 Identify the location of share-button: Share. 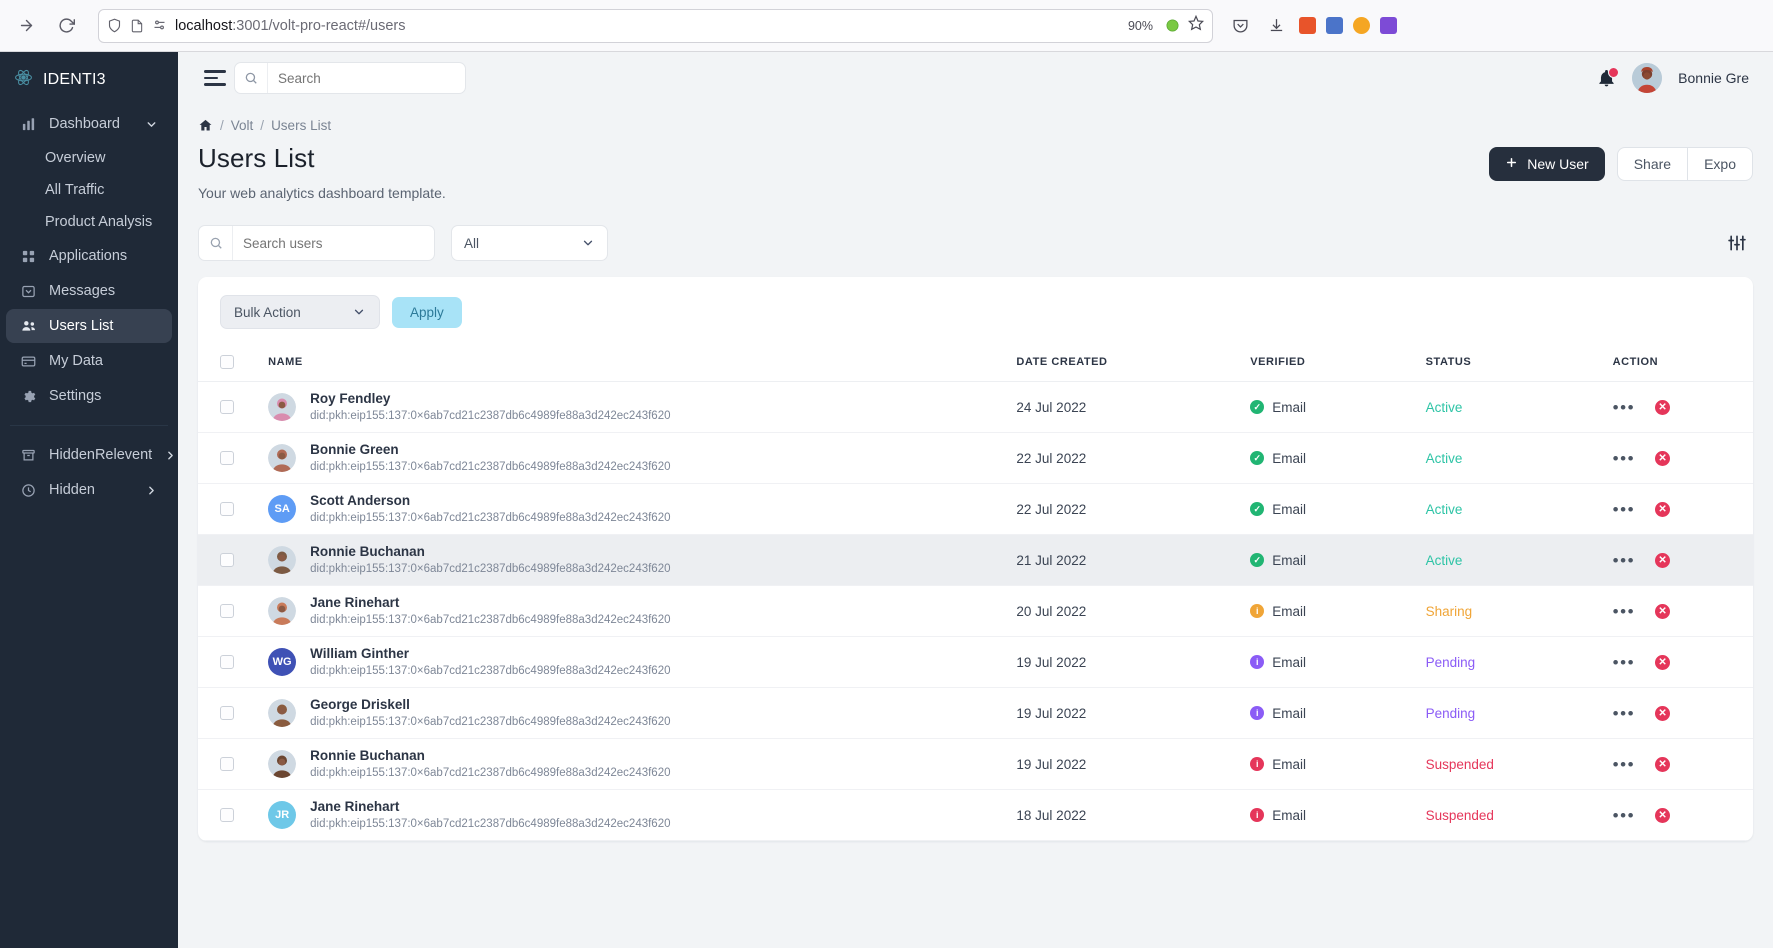
(1652, 164).